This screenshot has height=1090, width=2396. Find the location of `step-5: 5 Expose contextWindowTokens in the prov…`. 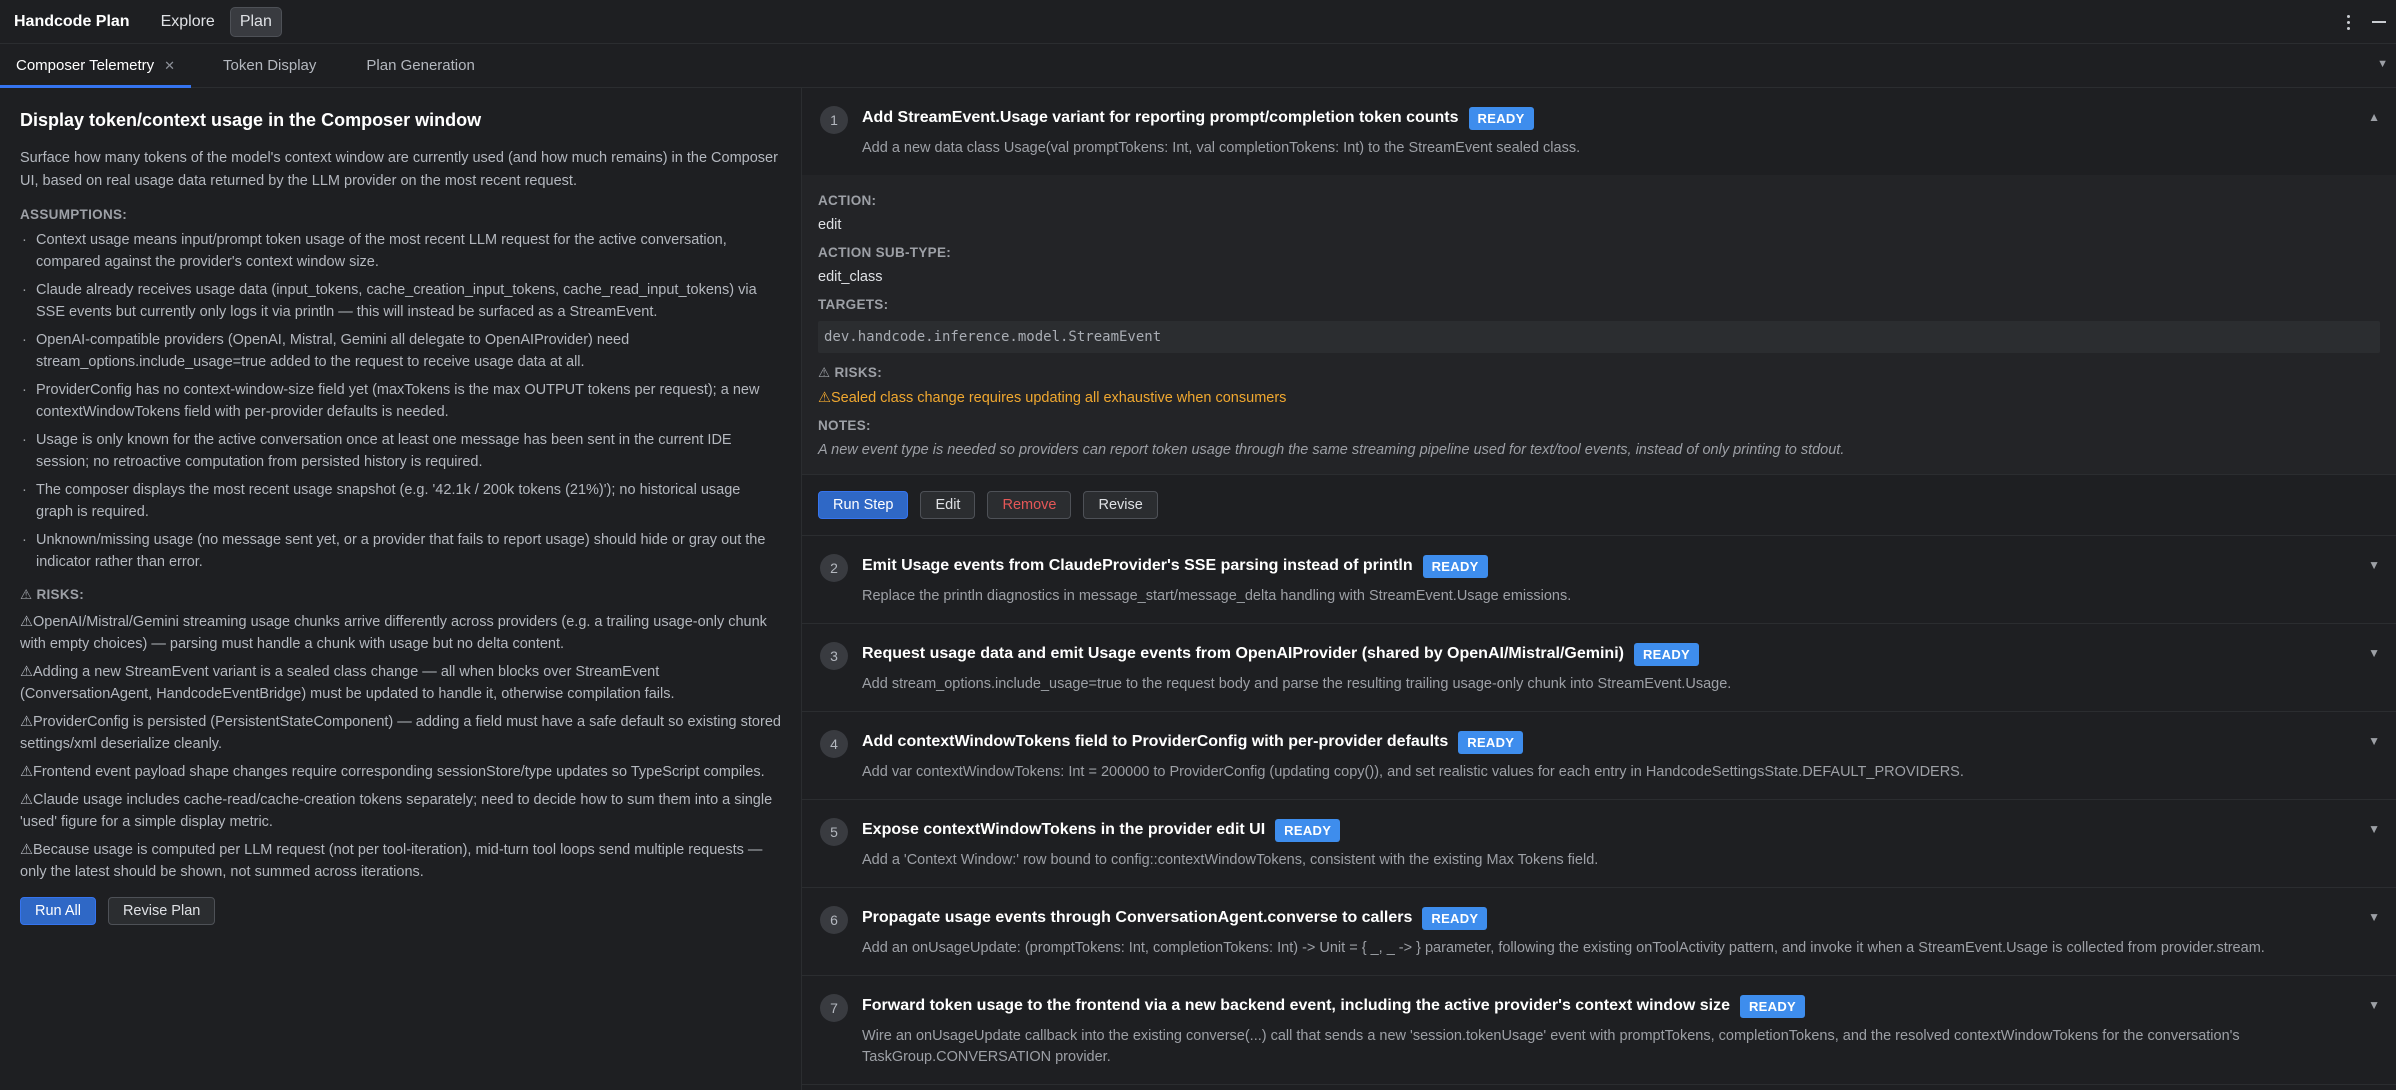

step-5: 5 Expose contextWindowTokens in the prov… is located at coordinates (1599, 844).